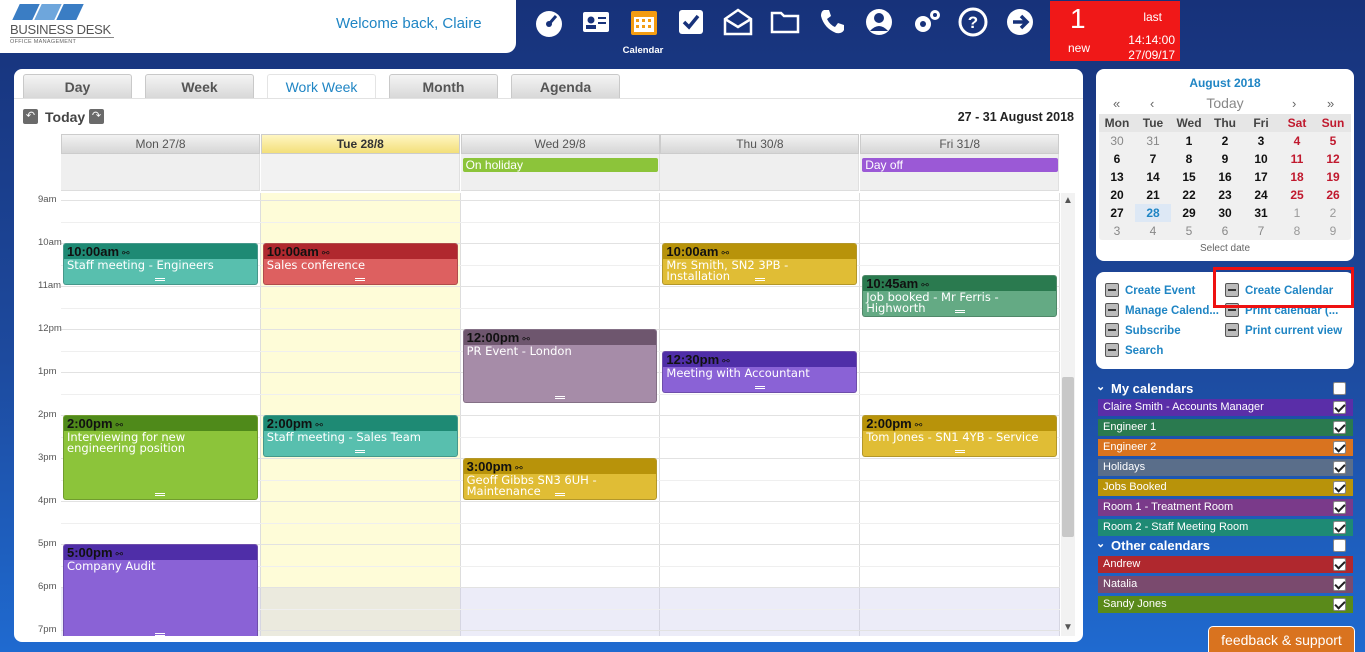 This screenshot has height=652, width=1365. What do you see at coordinates (560, 366) in the screenshot?
I see `calendar-event: 12:00pm ⚯ PR Event - London` at bounding box center [560, 366].